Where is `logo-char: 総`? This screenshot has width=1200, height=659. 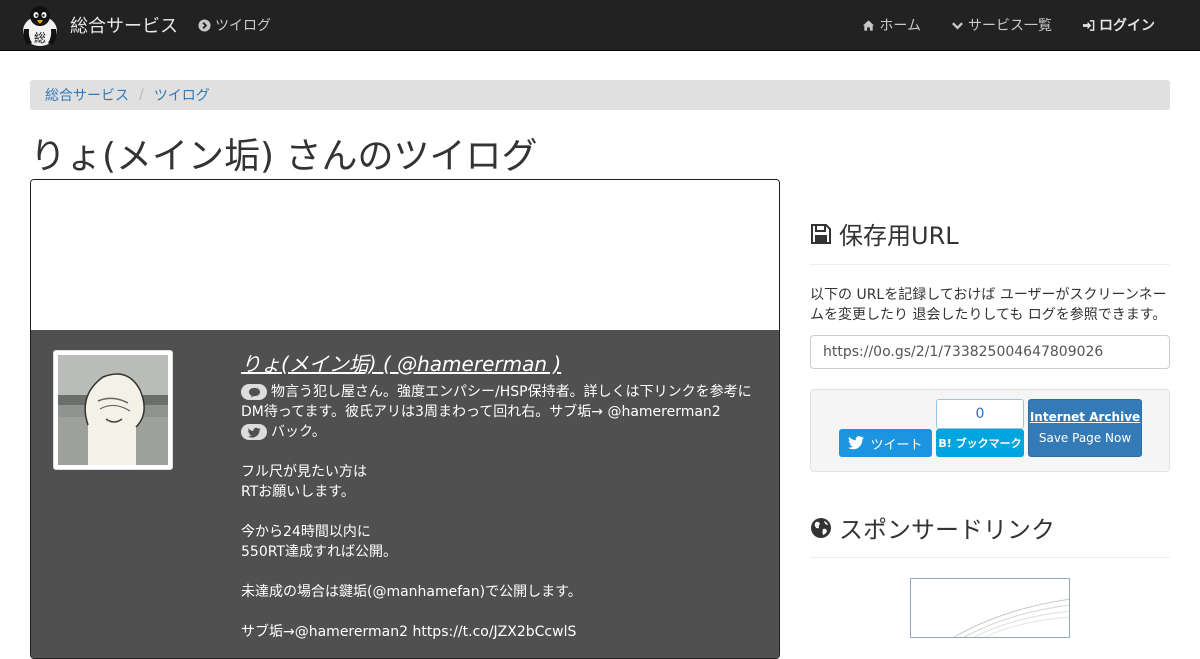
logo-char: 総 is located at coordinates (40, 38).